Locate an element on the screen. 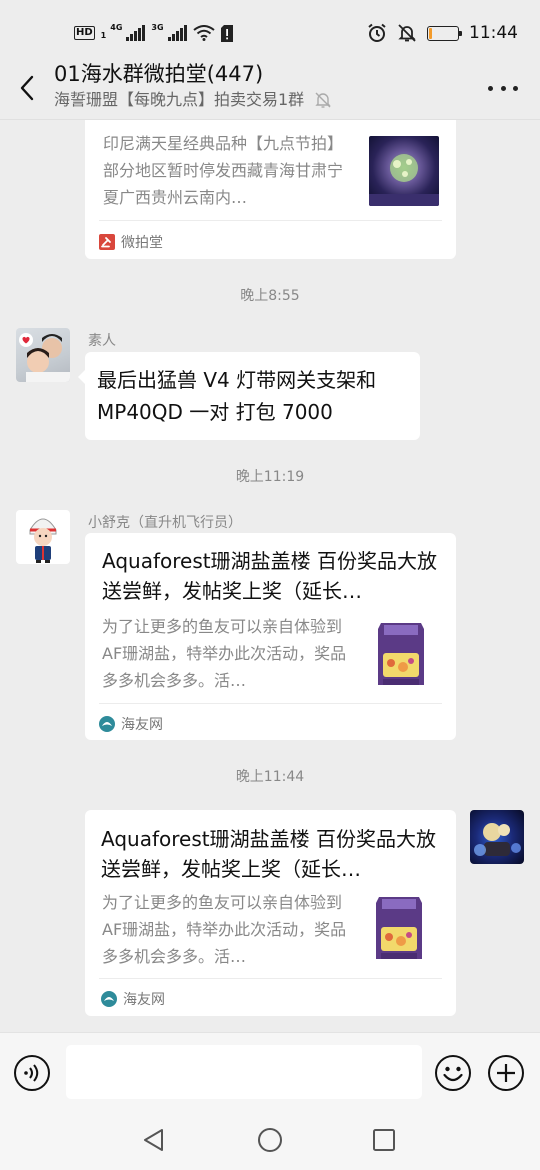 The width and height of the screenshot is (540, 1170). sim-alert-icon is located at coordinates (226, 33).